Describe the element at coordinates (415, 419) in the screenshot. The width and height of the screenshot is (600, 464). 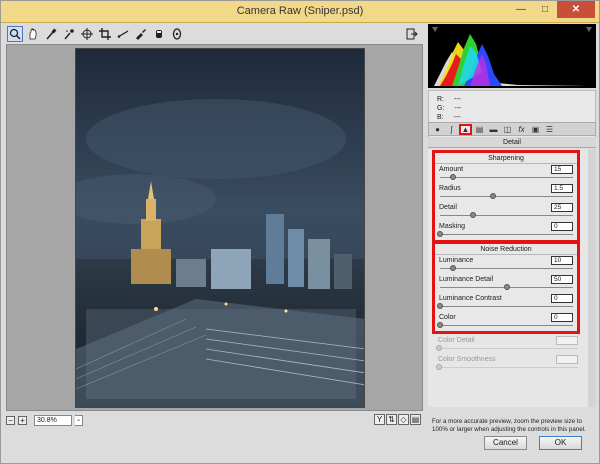
I see `toggle-settings-icon: ▤` at that location.